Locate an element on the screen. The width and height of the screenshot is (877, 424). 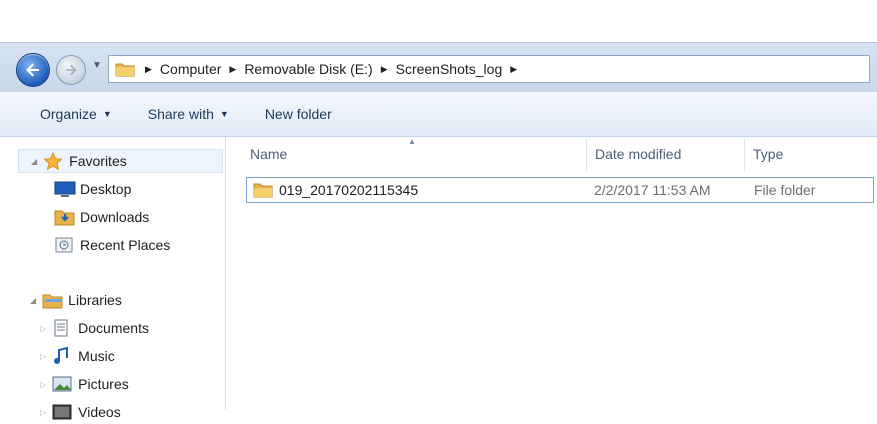
sort-ascending-icon: ▲ is located at coordinates (412, 141).